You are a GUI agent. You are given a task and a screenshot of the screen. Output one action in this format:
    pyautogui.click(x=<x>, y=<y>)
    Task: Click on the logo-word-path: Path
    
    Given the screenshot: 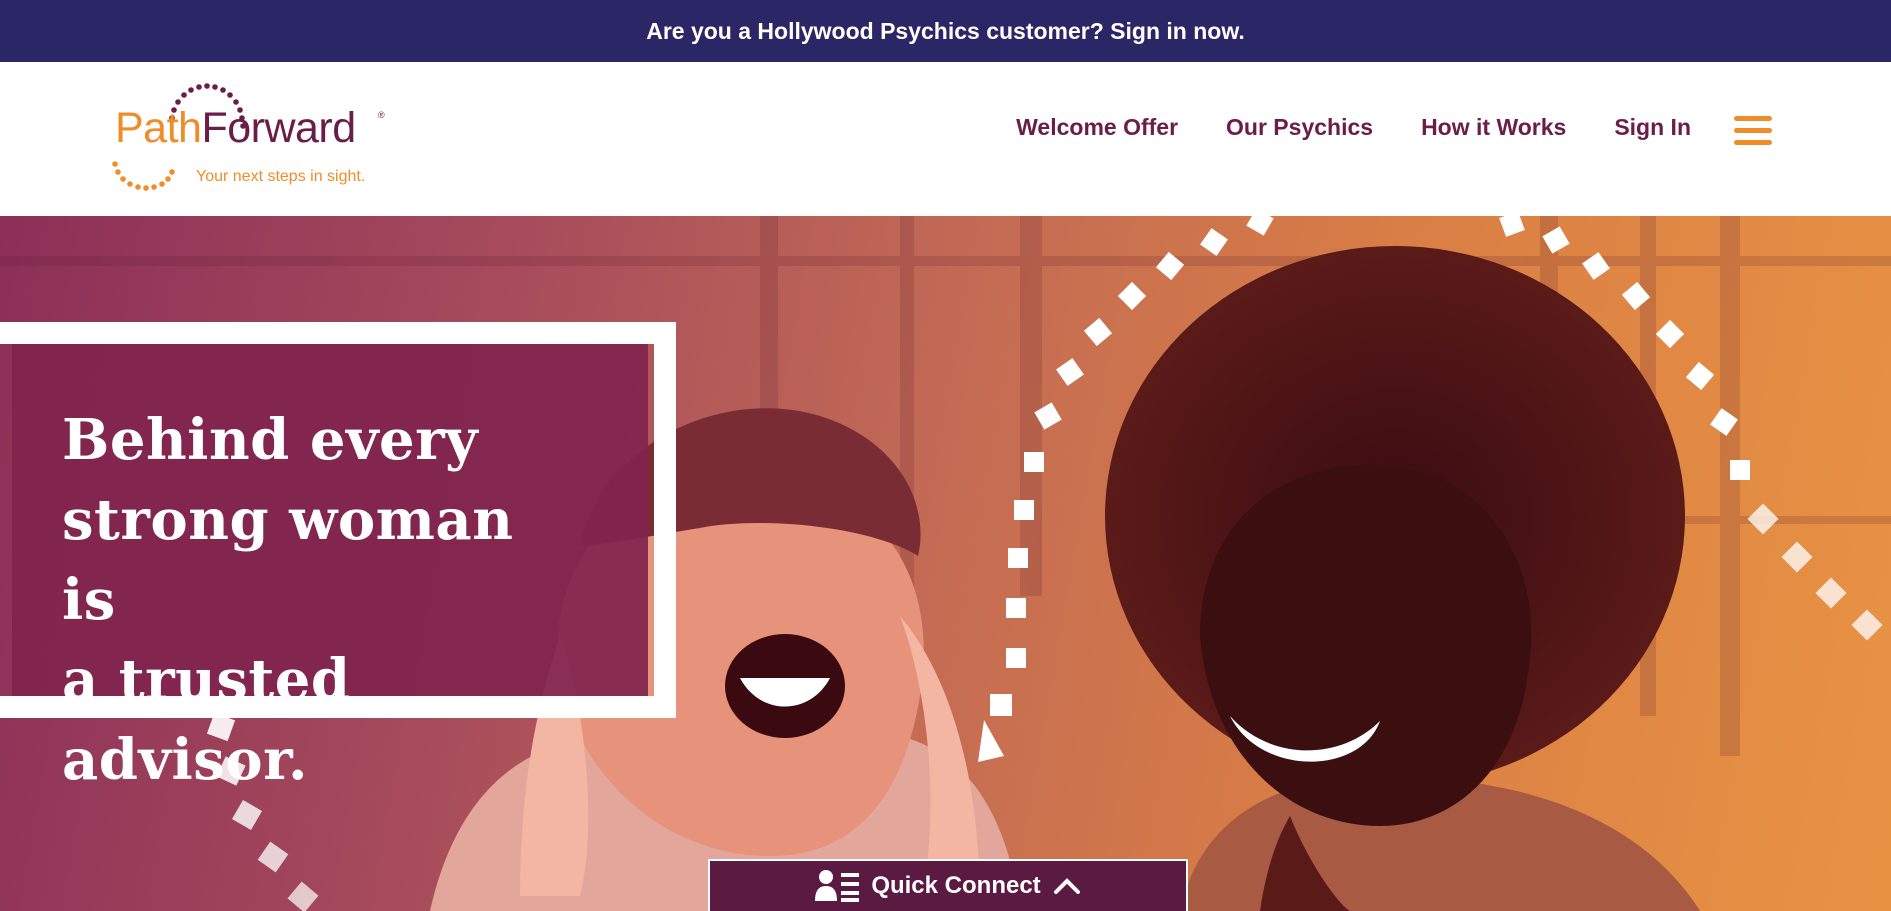 What is the action you would take?
    pyautogui.click(x=158, y=128)
    